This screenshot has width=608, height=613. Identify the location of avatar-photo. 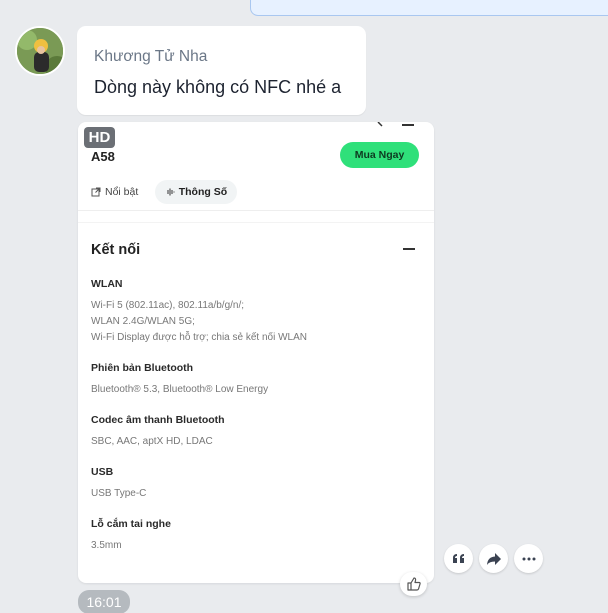
(40, 51).